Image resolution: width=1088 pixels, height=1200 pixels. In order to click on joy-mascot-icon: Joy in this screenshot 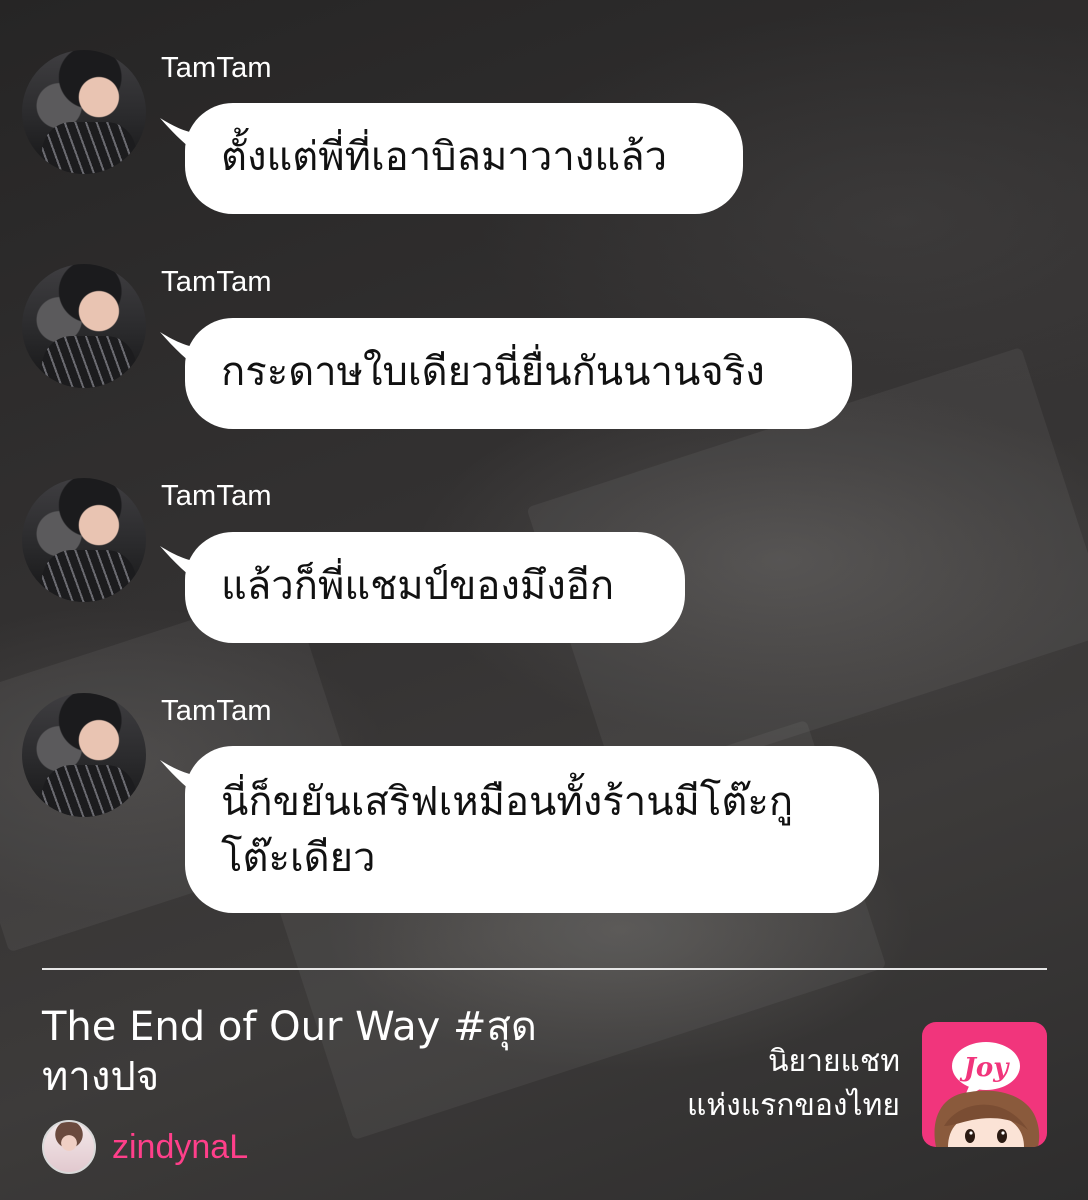, I will do `click(987, 1094)`.